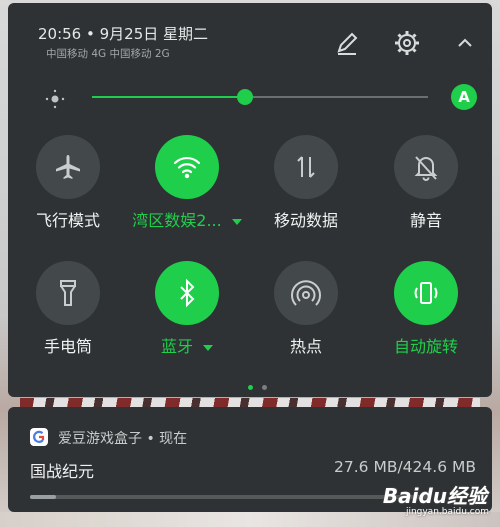  I want to click on flashlight-toggle, so click(68, 293).